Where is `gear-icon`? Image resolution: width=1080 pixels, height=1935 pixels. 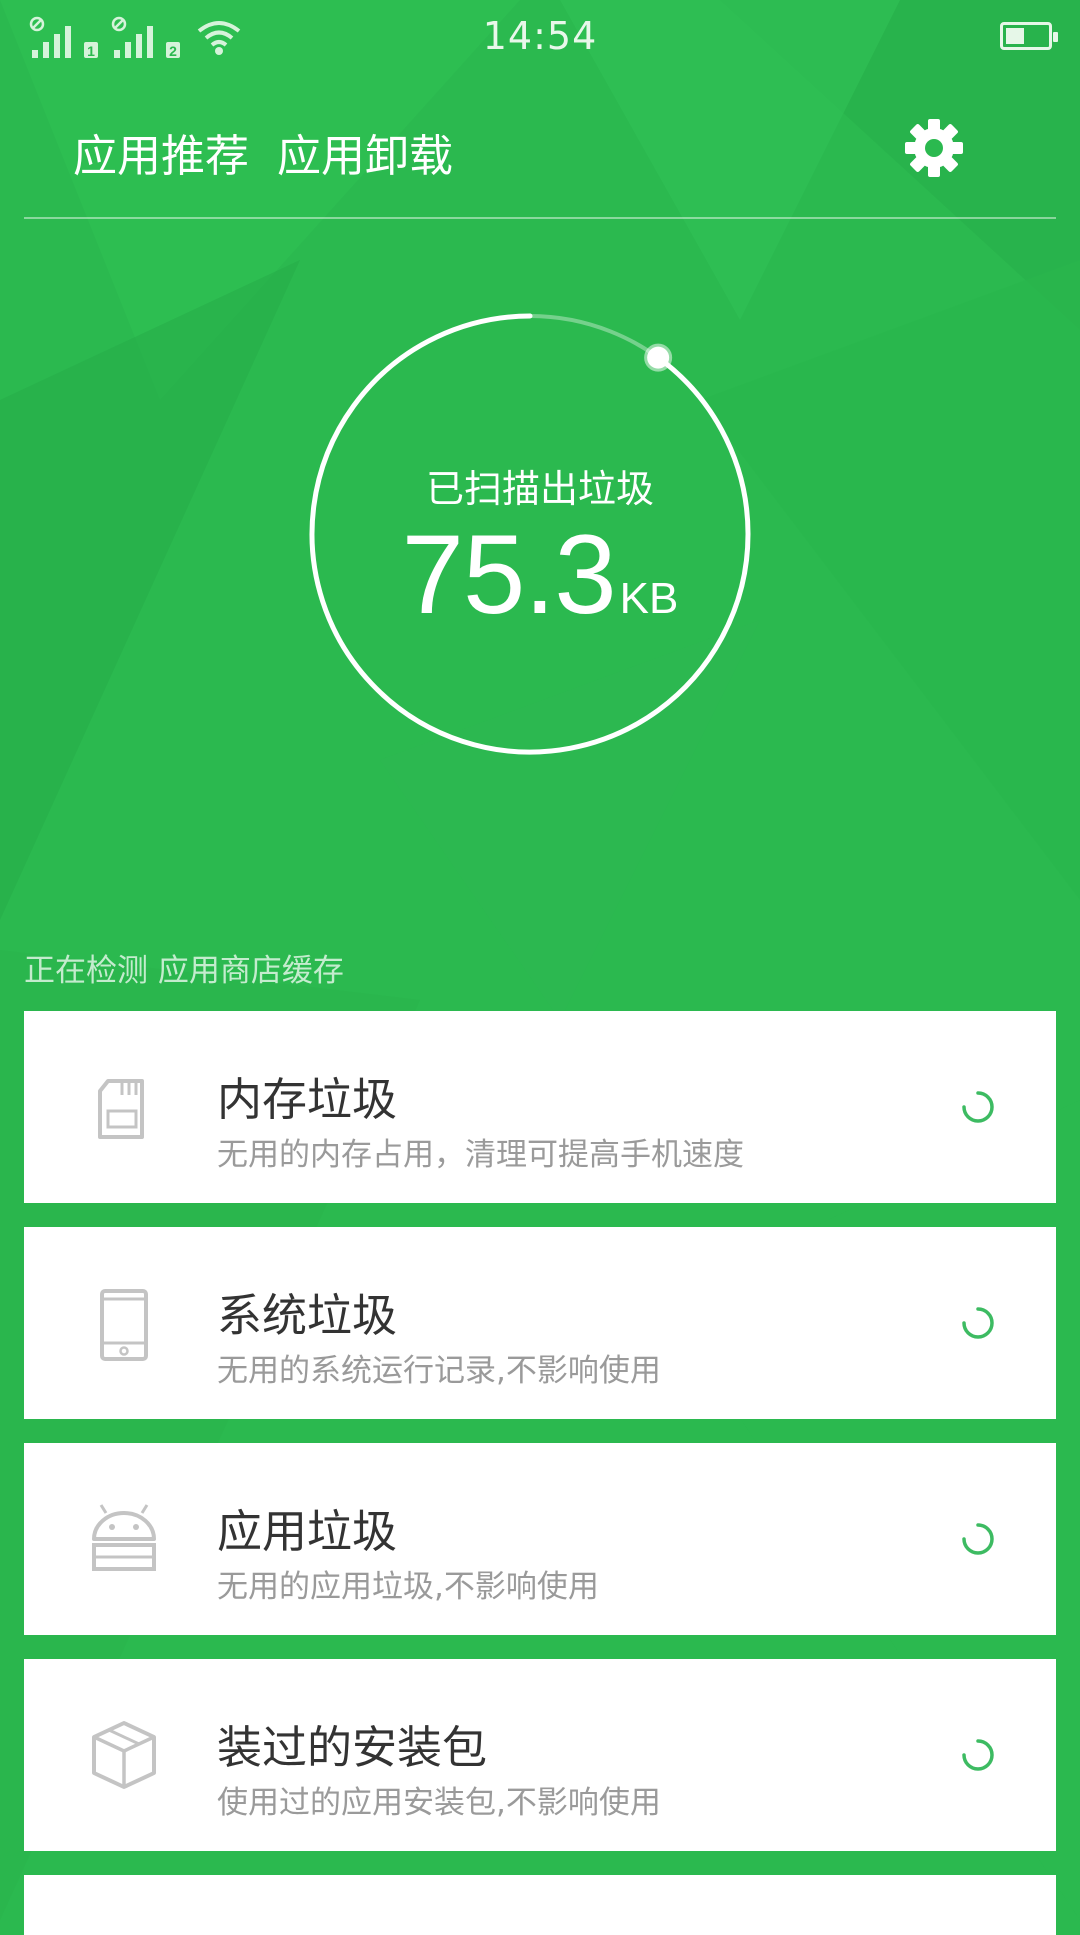 gear-icon is located at coordinates (934, 148).